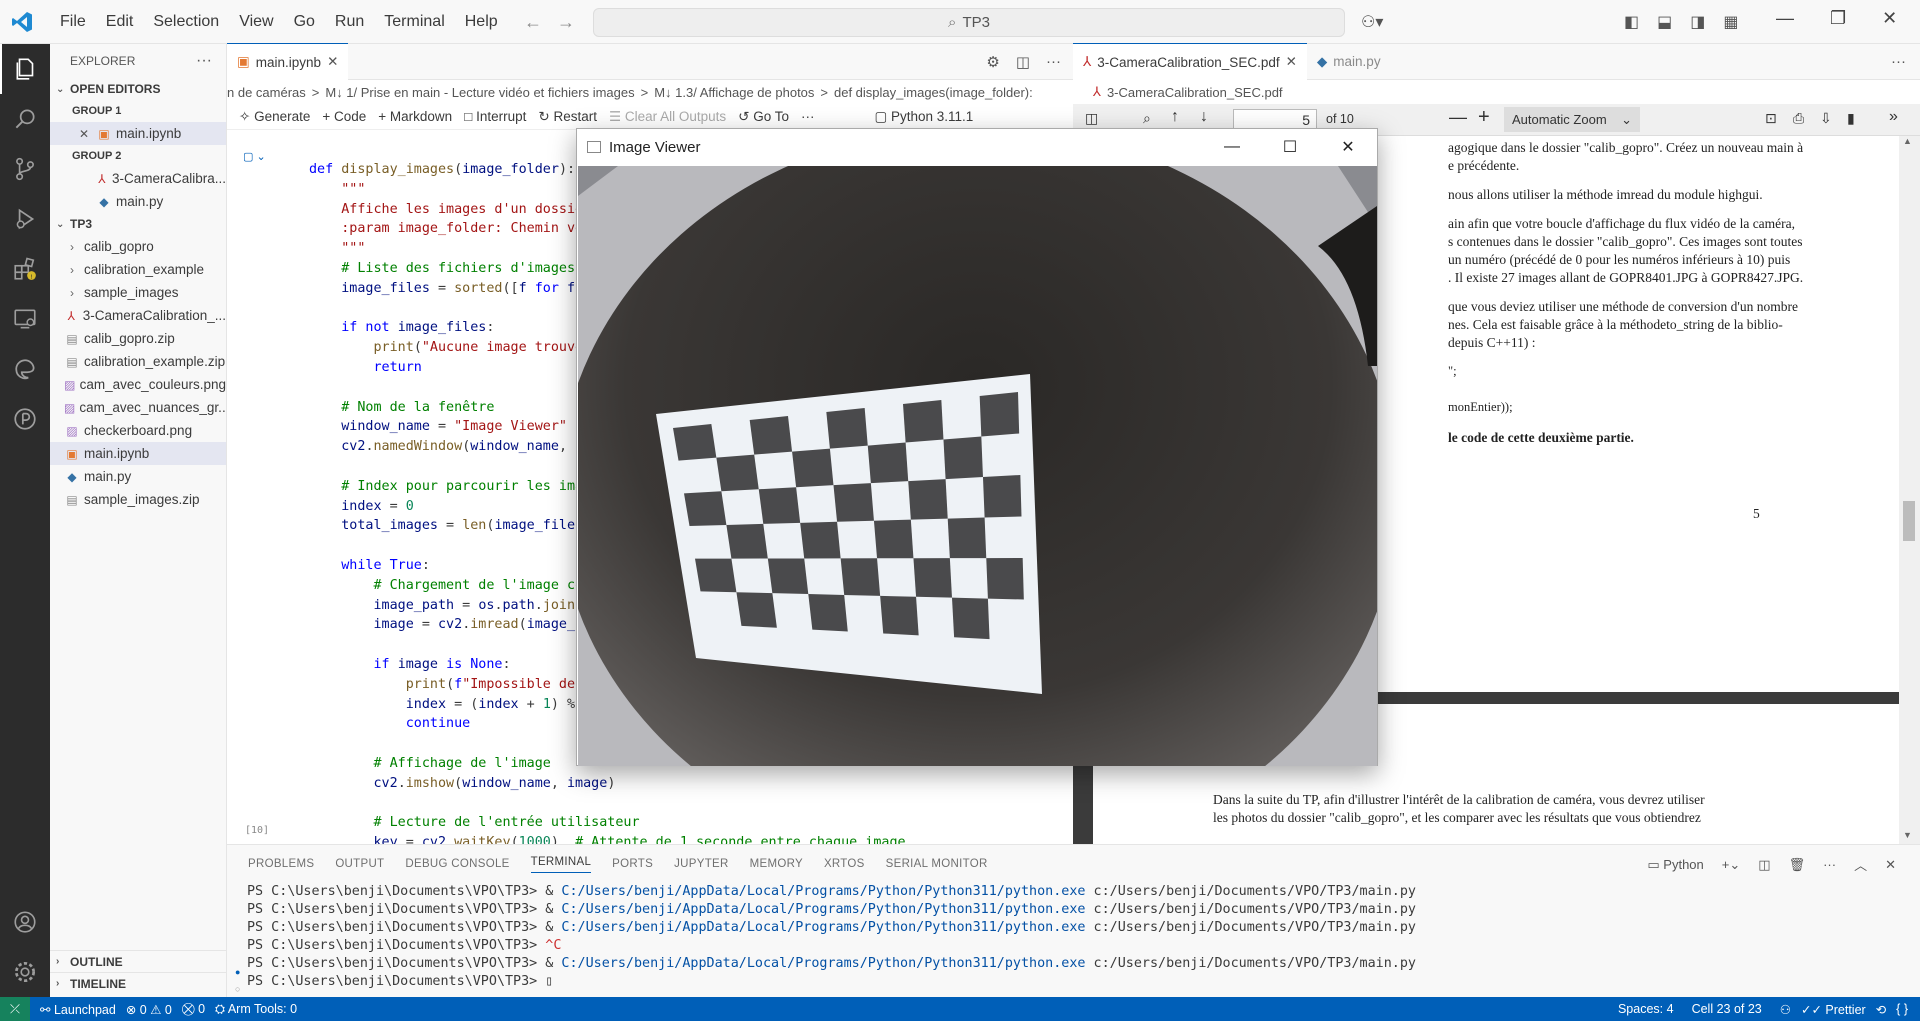 The height and width of the screenshot is (1021, 1920). What do you see at coordinates (1572, 119) in the screenshot?
I see `zoom-select: Automatic Zoom ⌄` at bounding box center [1572, 119].